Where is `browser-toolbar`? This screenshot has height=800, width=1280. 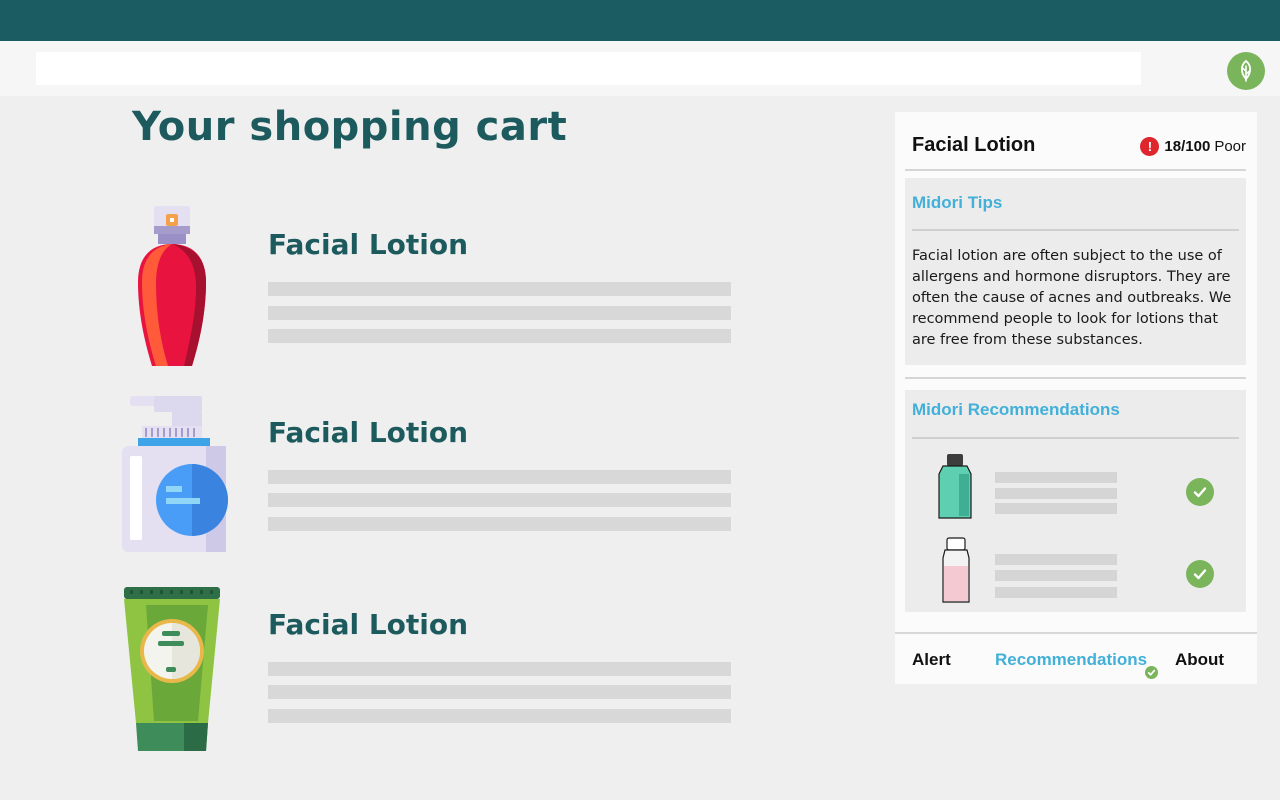 browser-toolbar is located at coordinates (640, 68).